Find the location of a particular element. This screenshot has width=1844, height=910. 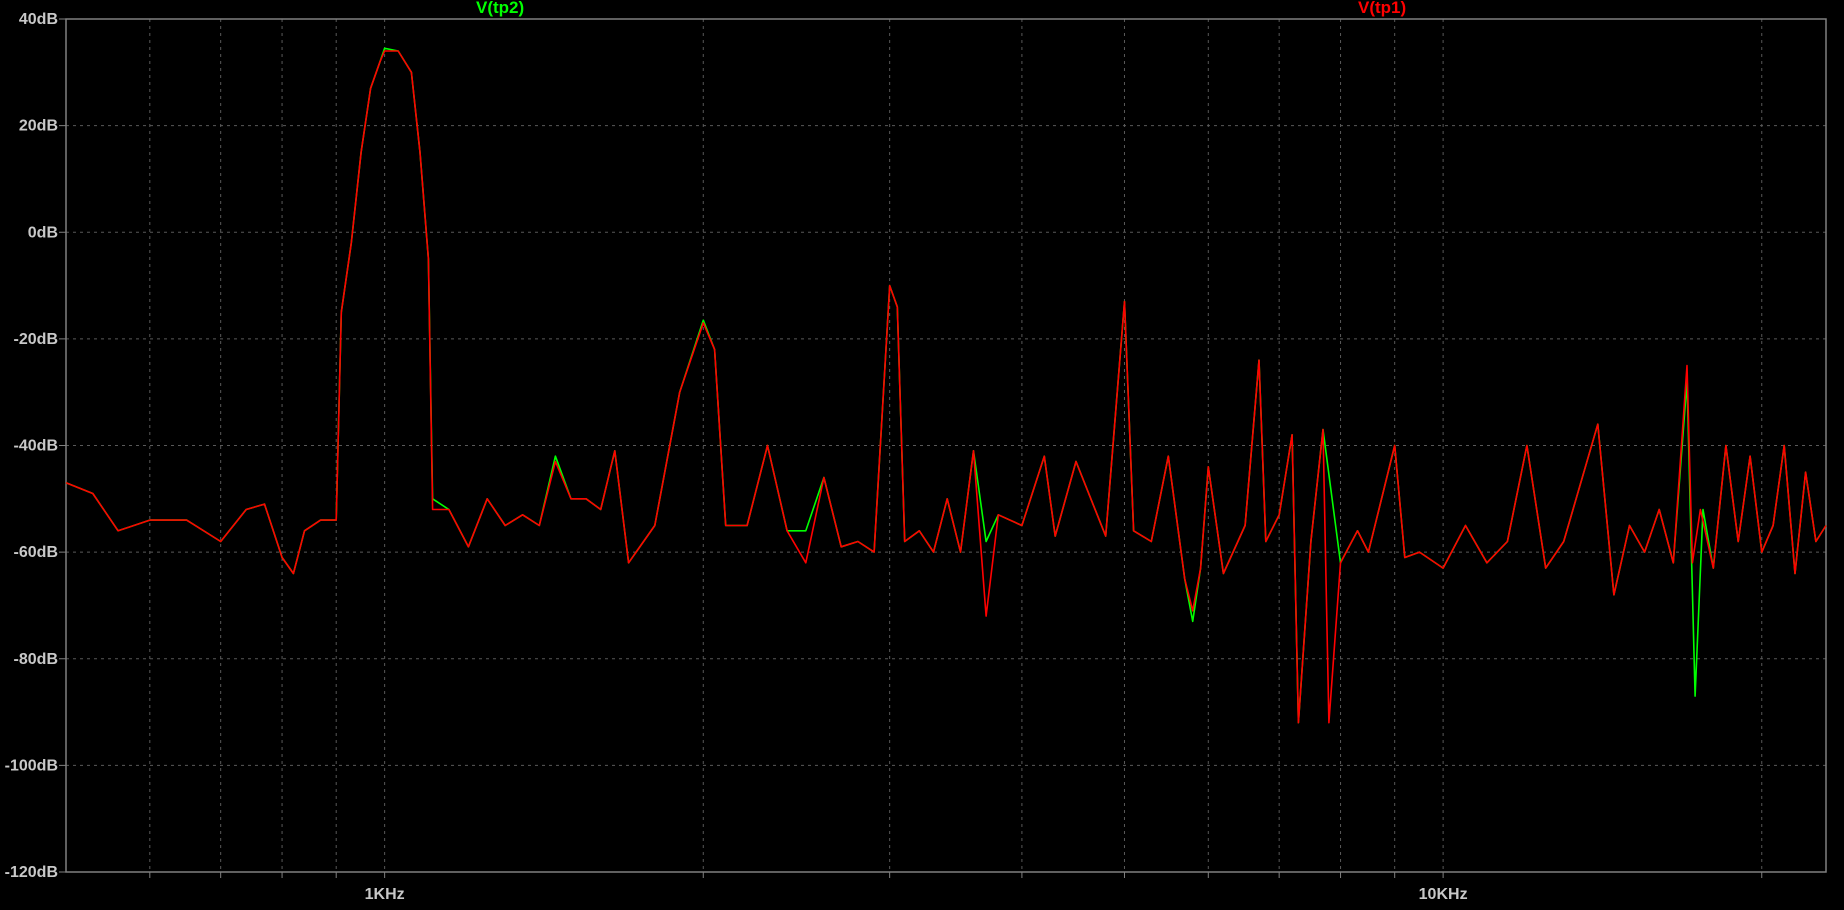

y-tick-label: 0dB is located at coordinates (43, 232).